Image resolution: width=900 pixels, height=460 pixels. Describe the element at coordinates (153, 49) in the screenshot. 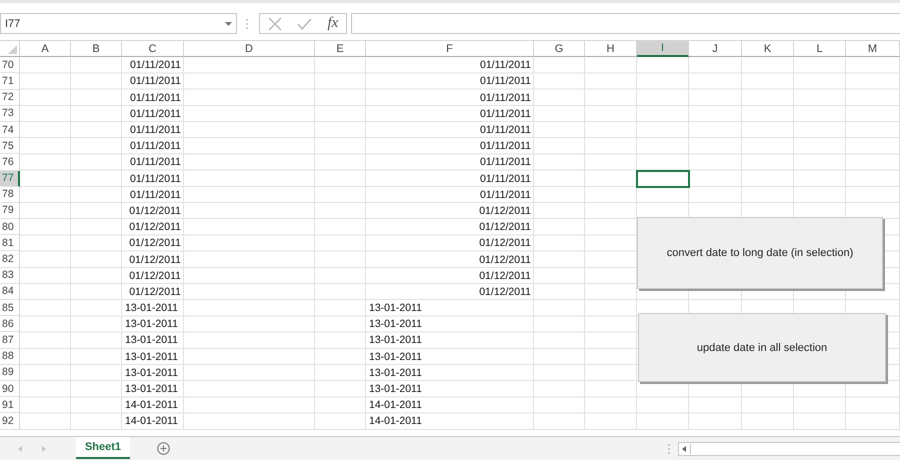

I see `column-header: C` at that location.